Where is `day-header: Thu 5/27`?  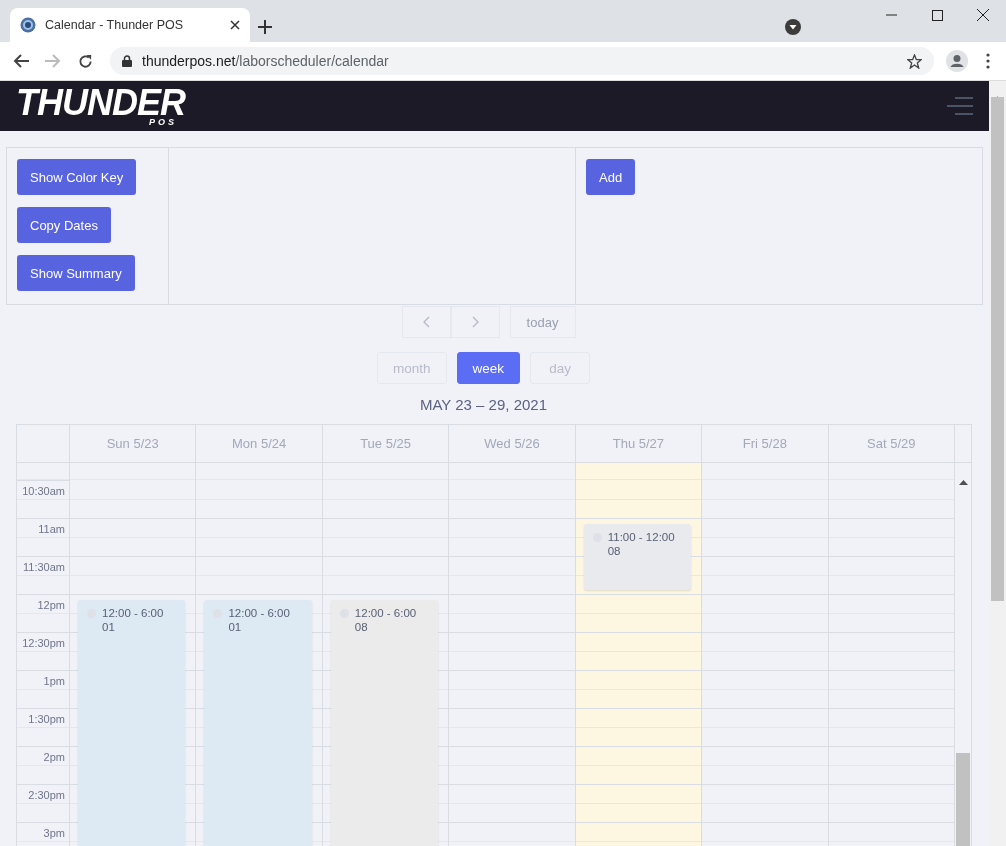 day-header: Thu 5/27 is located at coordinates (639, 443).